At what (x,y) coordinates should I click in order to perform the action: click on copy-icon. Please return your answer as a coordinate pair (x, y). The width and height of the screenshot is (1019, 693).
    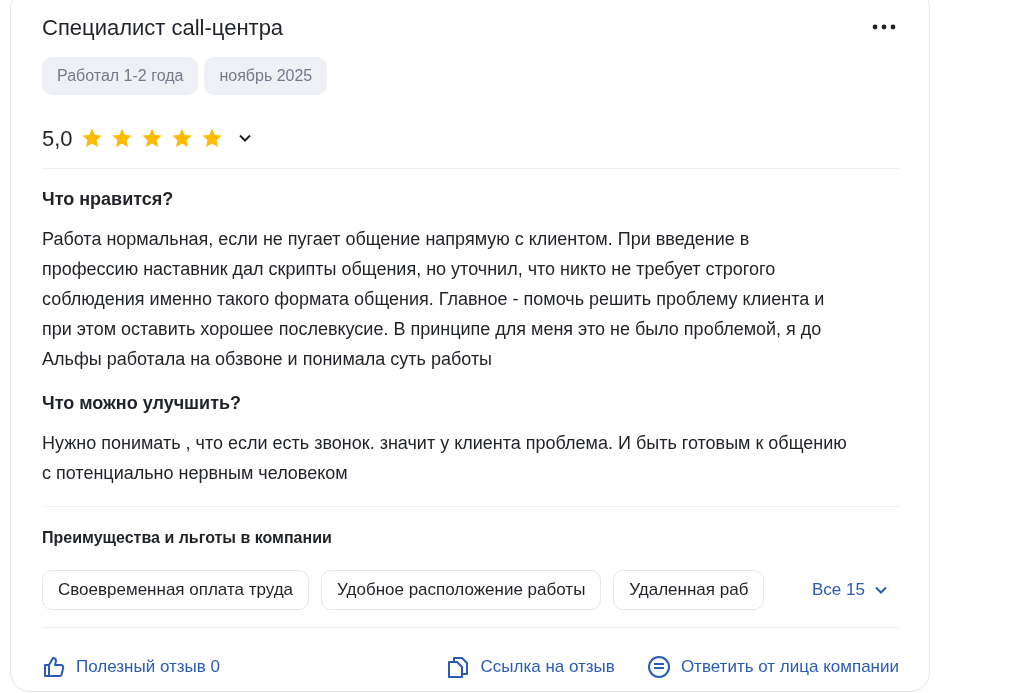
    Looking at the image, I should click on (458, 666).